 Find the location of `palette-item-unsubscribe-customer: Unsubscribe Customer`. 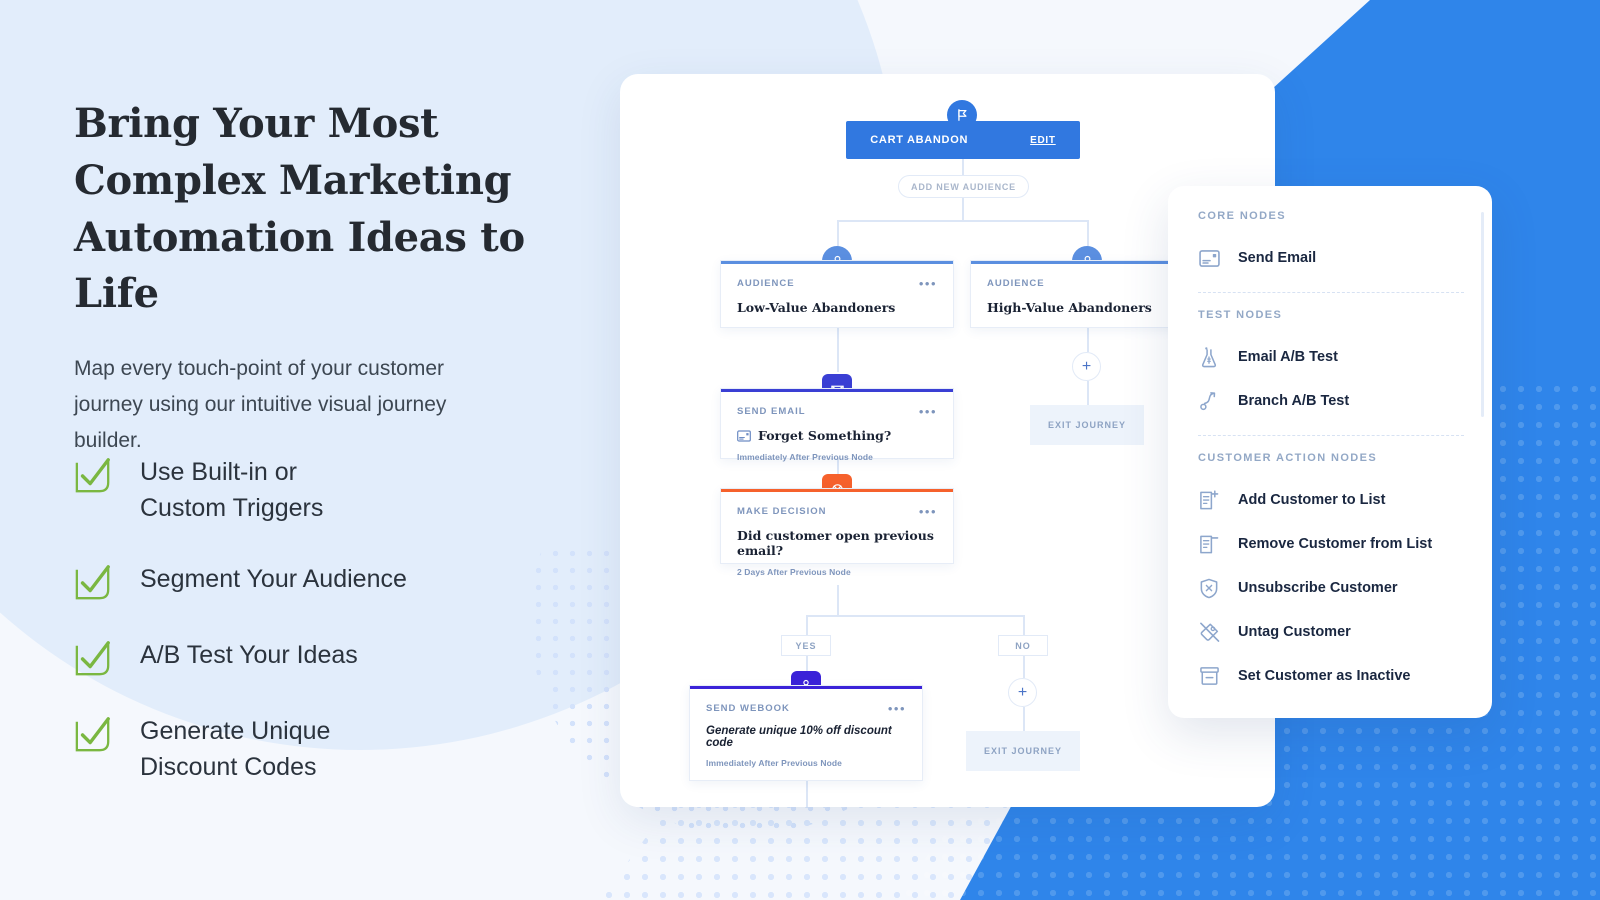

palette-item-unsubscribe-customer: Unsubscribe Customer is located at coordinates (1331, 588).